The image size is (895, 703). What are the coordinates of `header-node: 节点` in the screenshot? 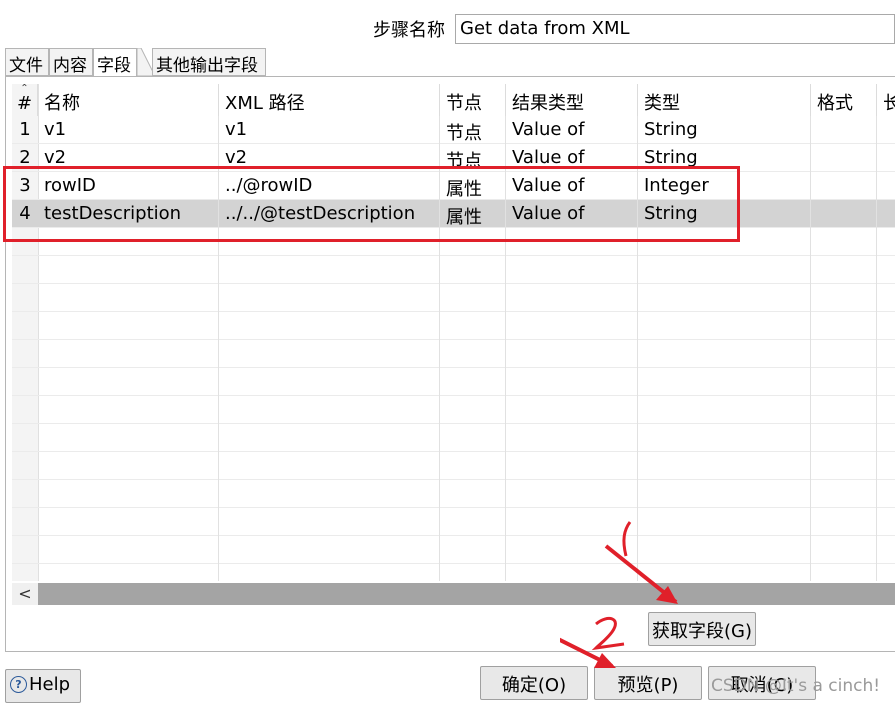 It's located at (473, 100).